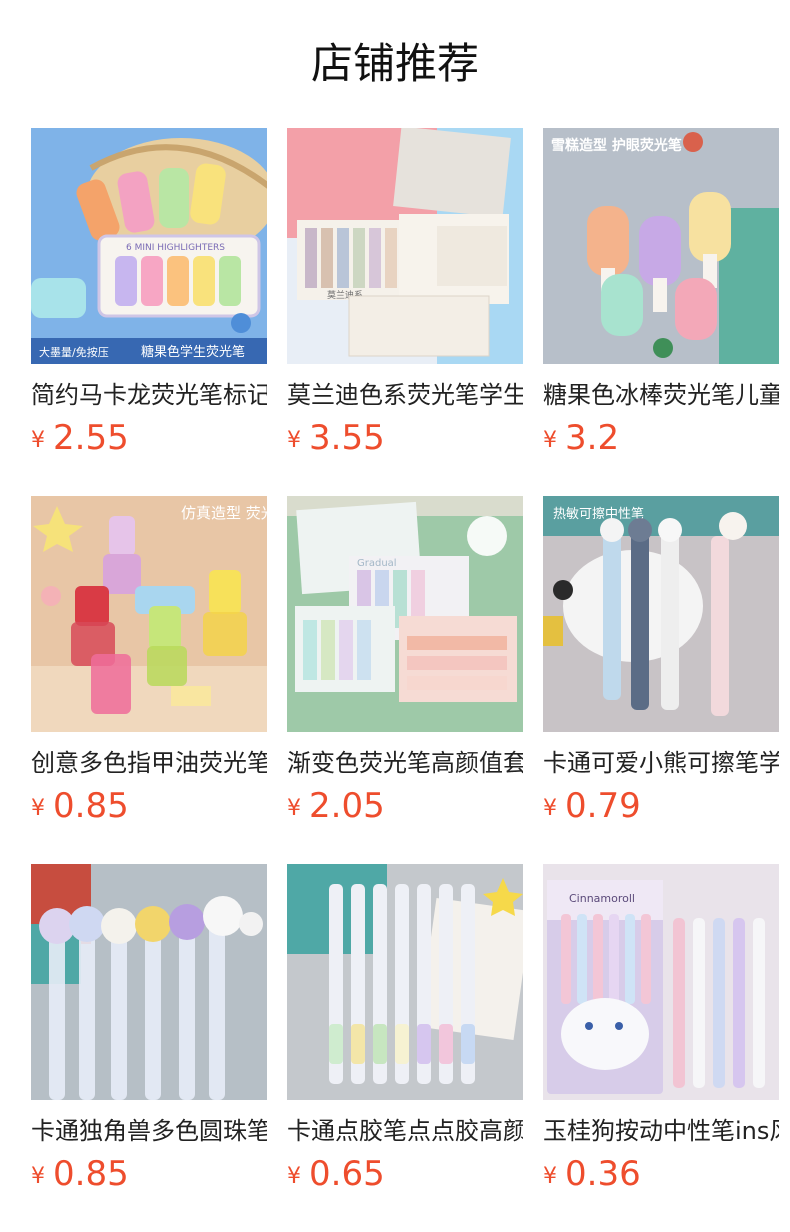 The image size is (790, 1232). Describe the element at coordinates (603, 806) in the screenshot. I see `price-value: 0.79` at that location.